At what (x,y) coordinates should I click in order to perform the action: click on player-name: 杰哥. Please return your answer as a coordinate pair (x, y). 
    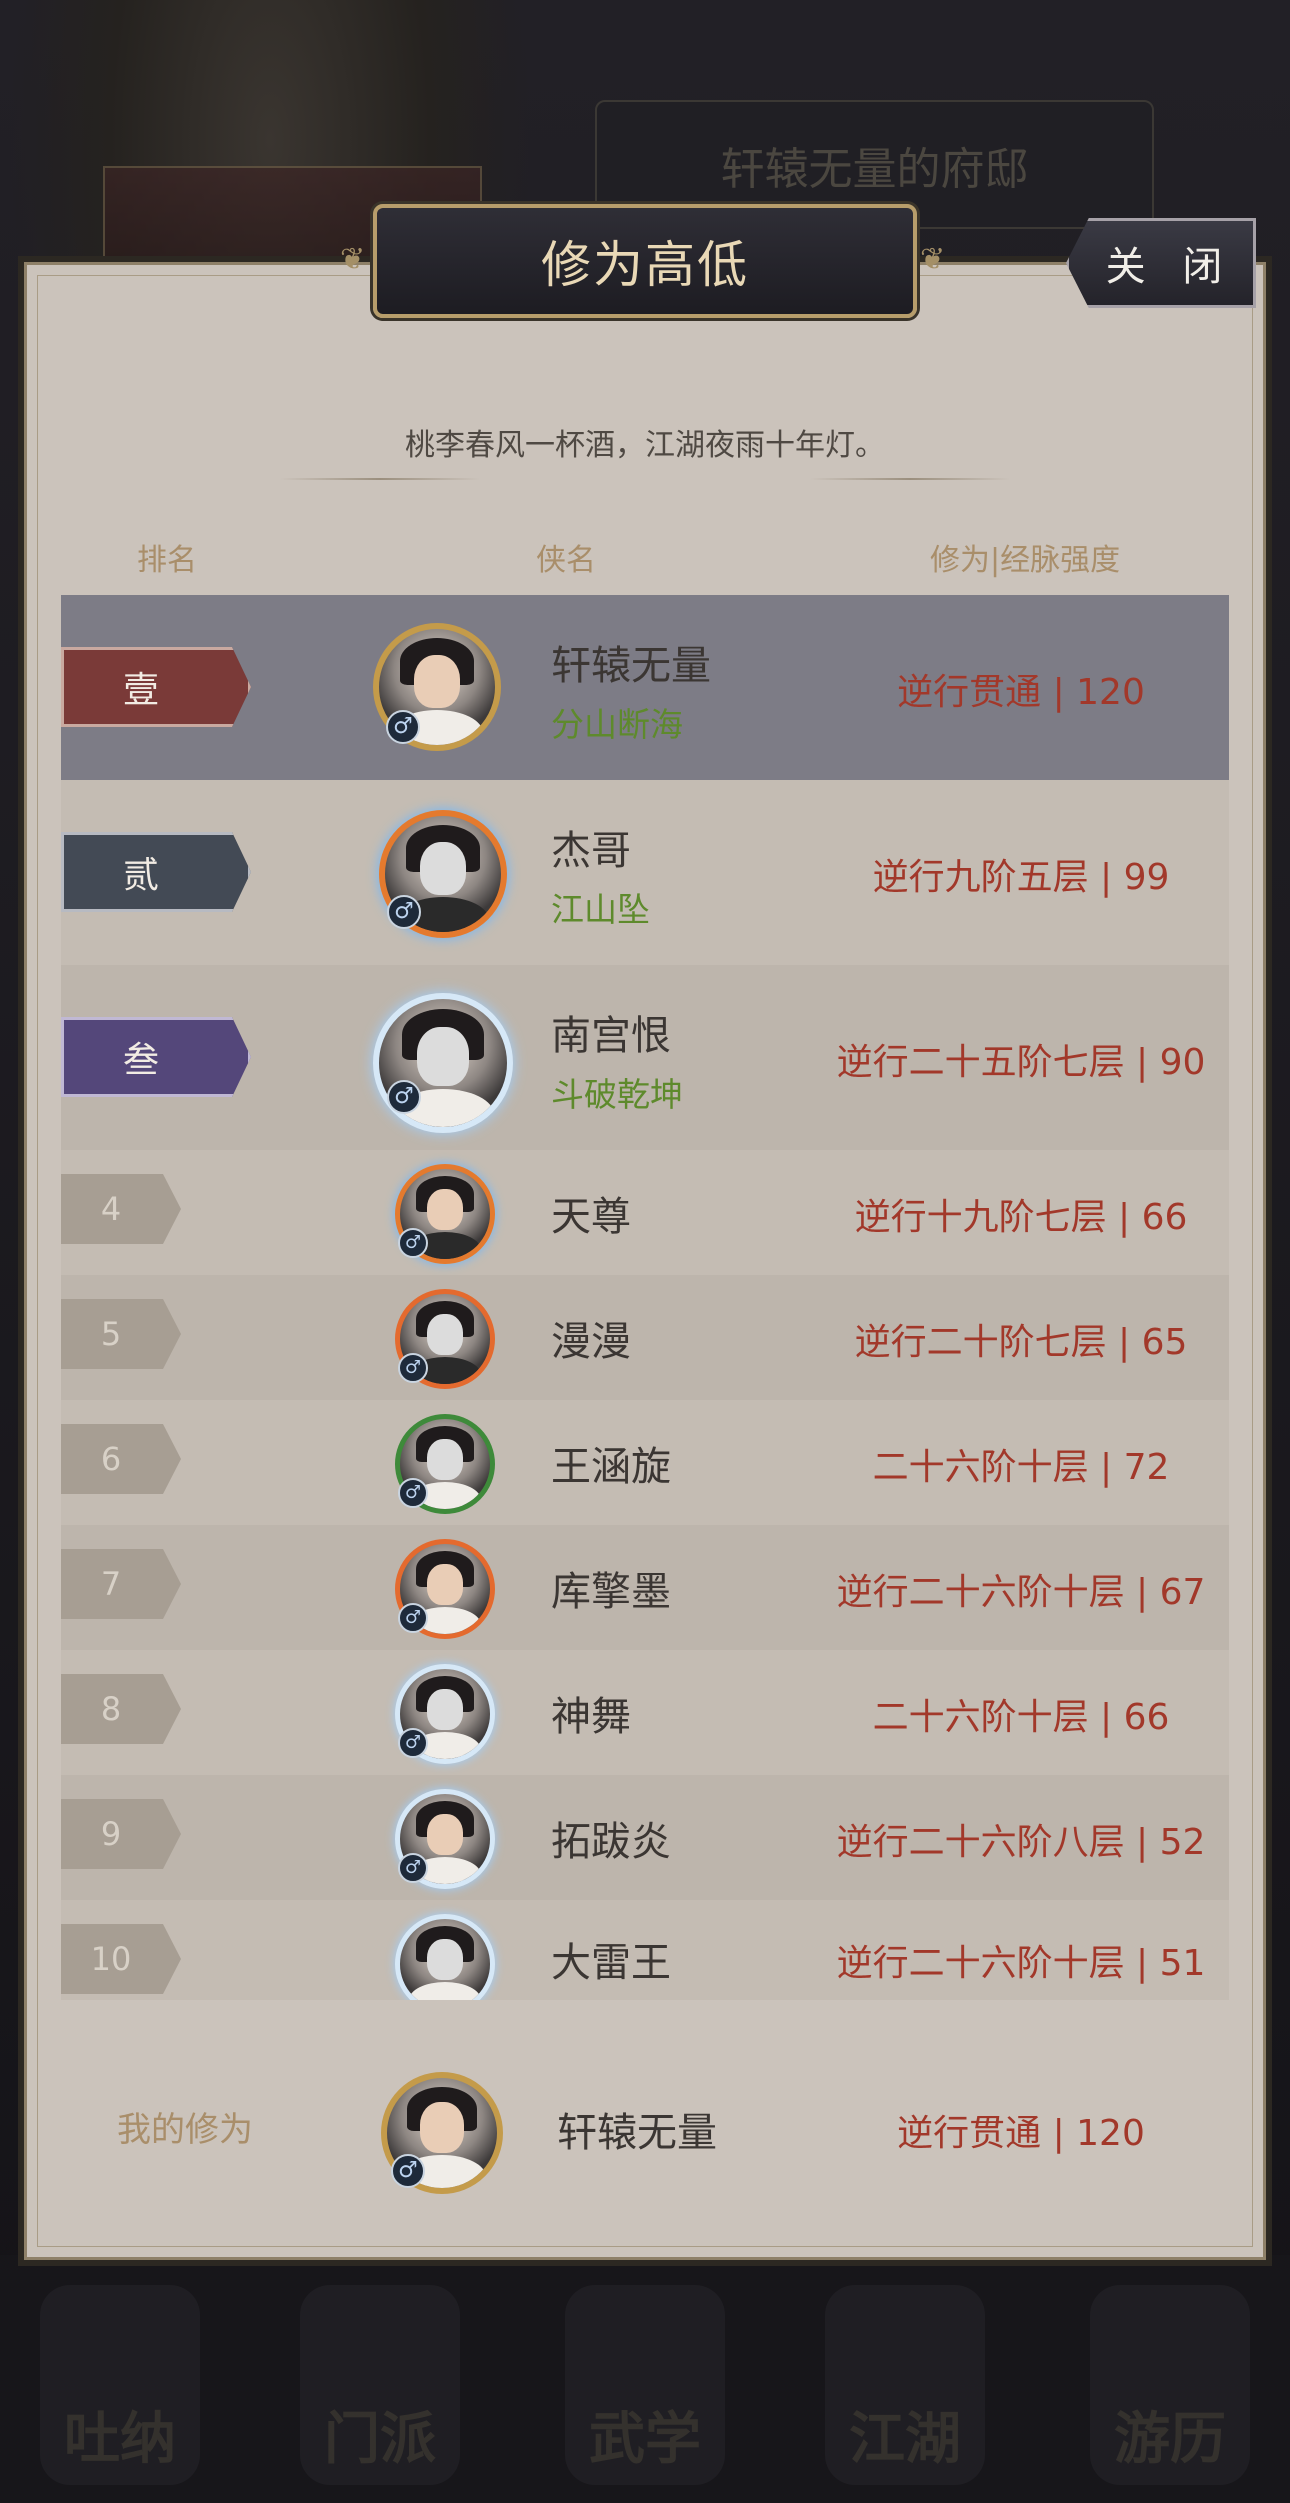
    Looking at the image, I should click on (591, 851).